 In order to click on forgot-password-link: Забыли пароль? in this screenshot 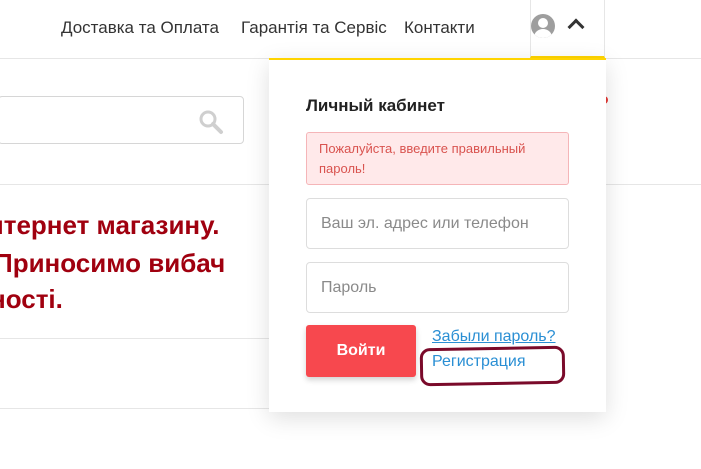, I will do `click(494, 337)`.